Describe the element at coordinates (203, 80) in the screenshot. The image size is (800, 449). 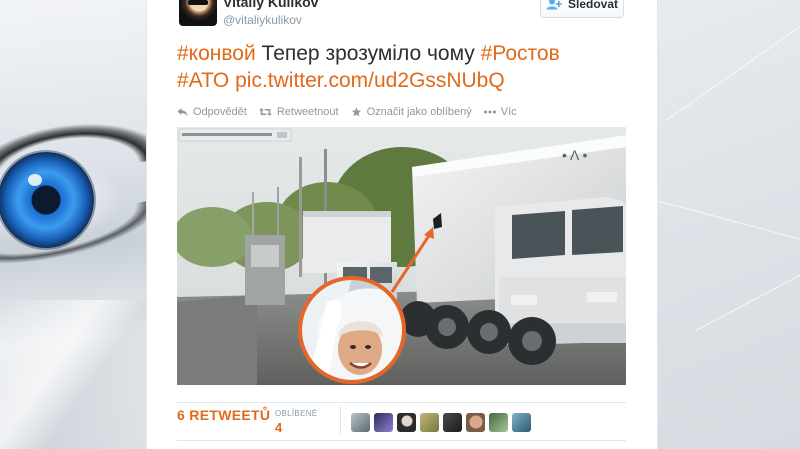
I see `hashtag-link: #АТО` at that location.